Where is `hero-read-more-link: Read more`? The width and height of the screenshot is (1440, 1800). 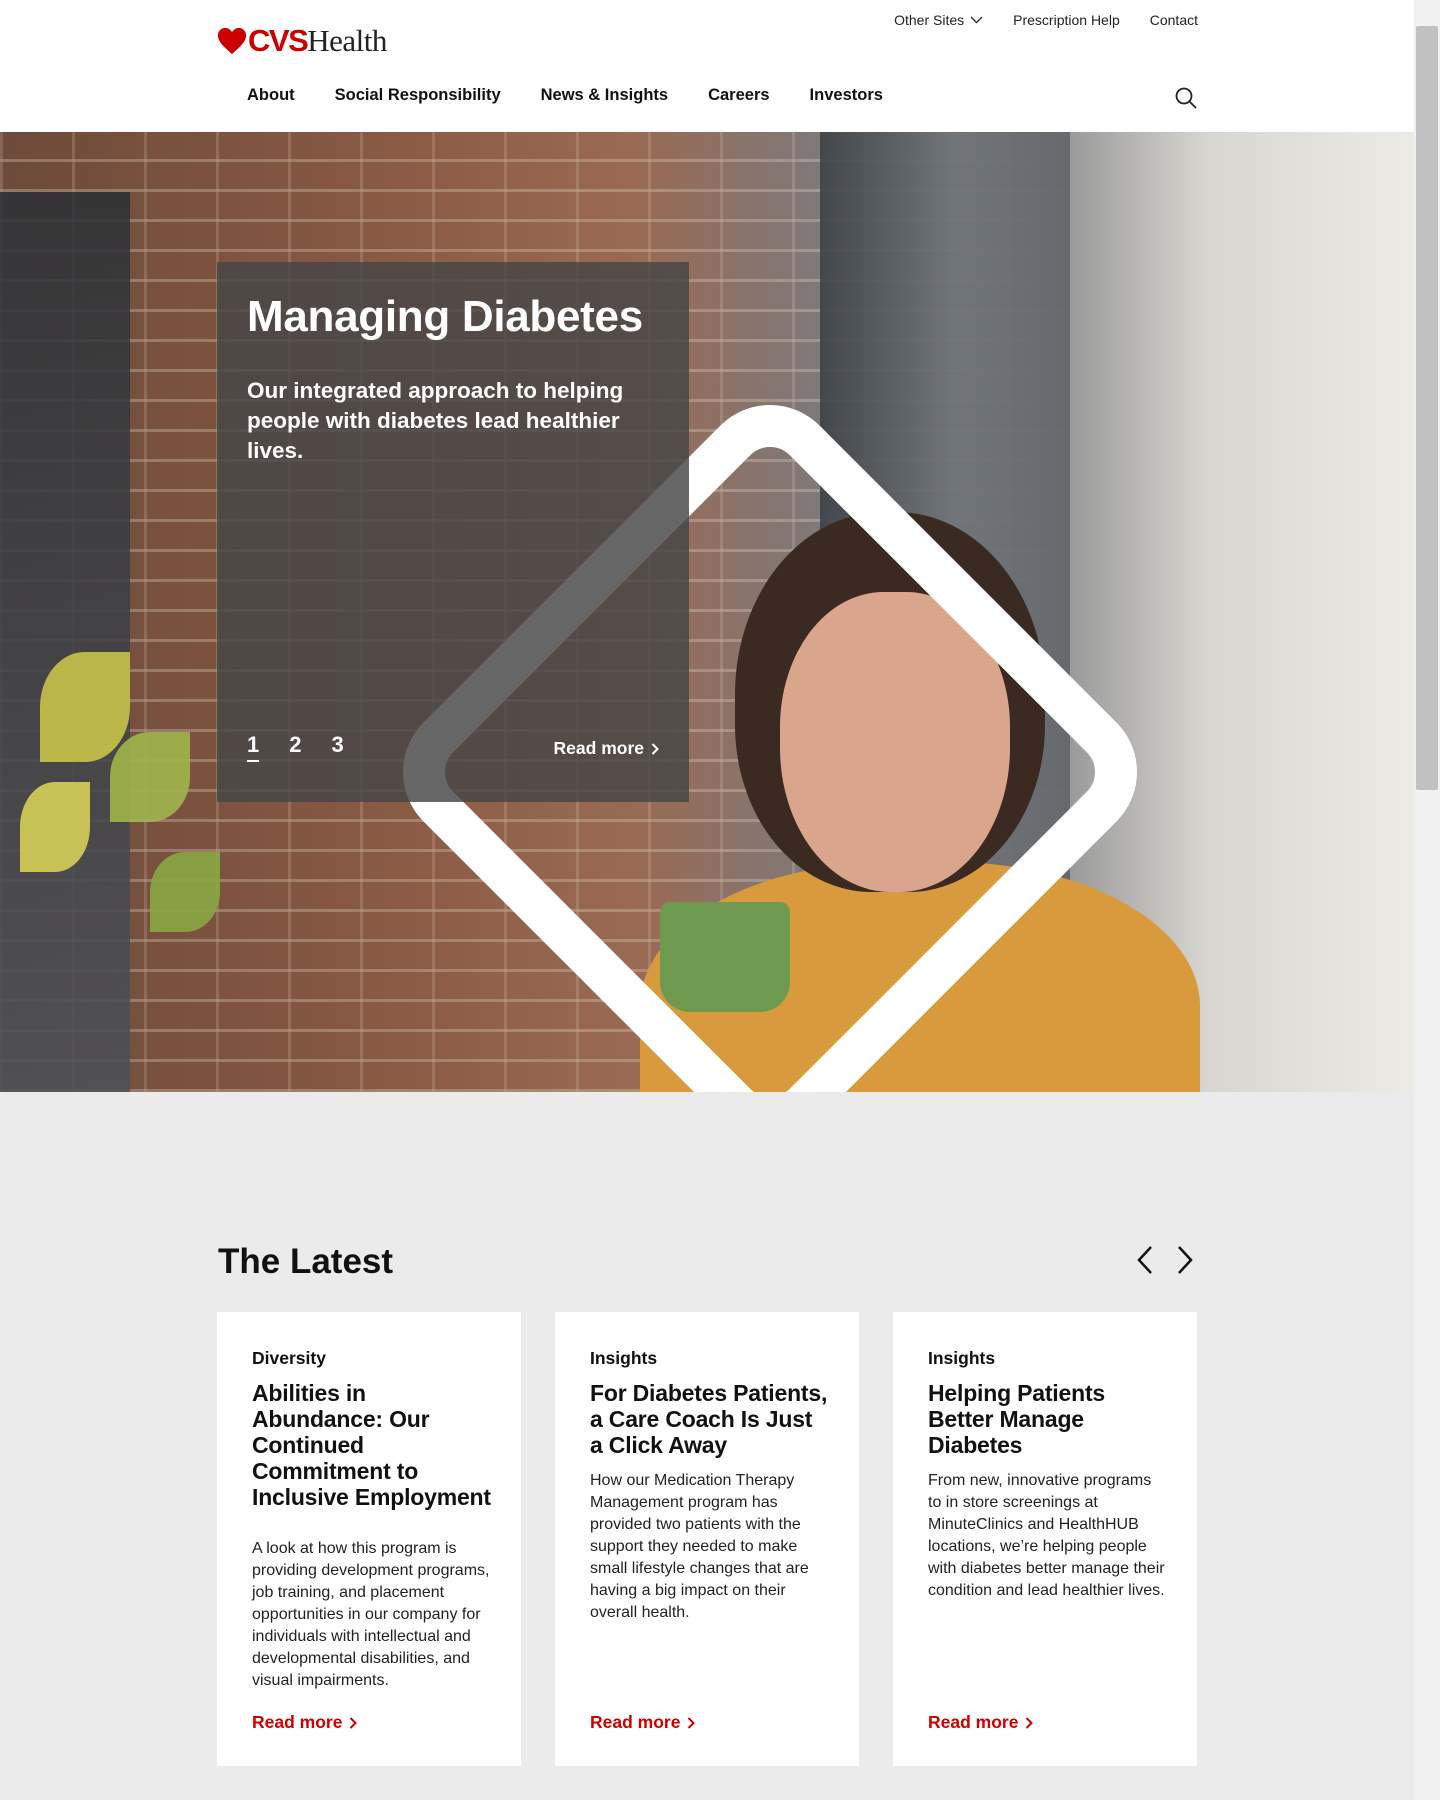 hero-read-more-link: Read more is located at coordinates (606, 748).